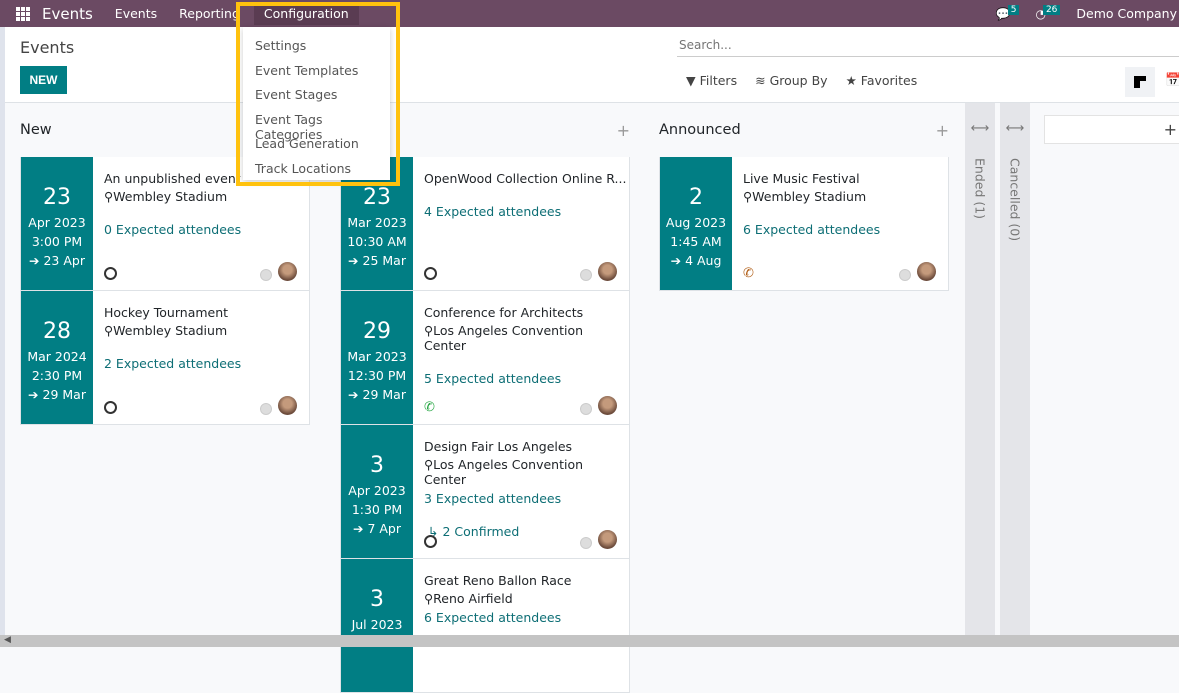  What do you see at coordinates (306, 13) in the screenshot?
I see `menu-configuration: Configuration` at bounding box center [306, 13].